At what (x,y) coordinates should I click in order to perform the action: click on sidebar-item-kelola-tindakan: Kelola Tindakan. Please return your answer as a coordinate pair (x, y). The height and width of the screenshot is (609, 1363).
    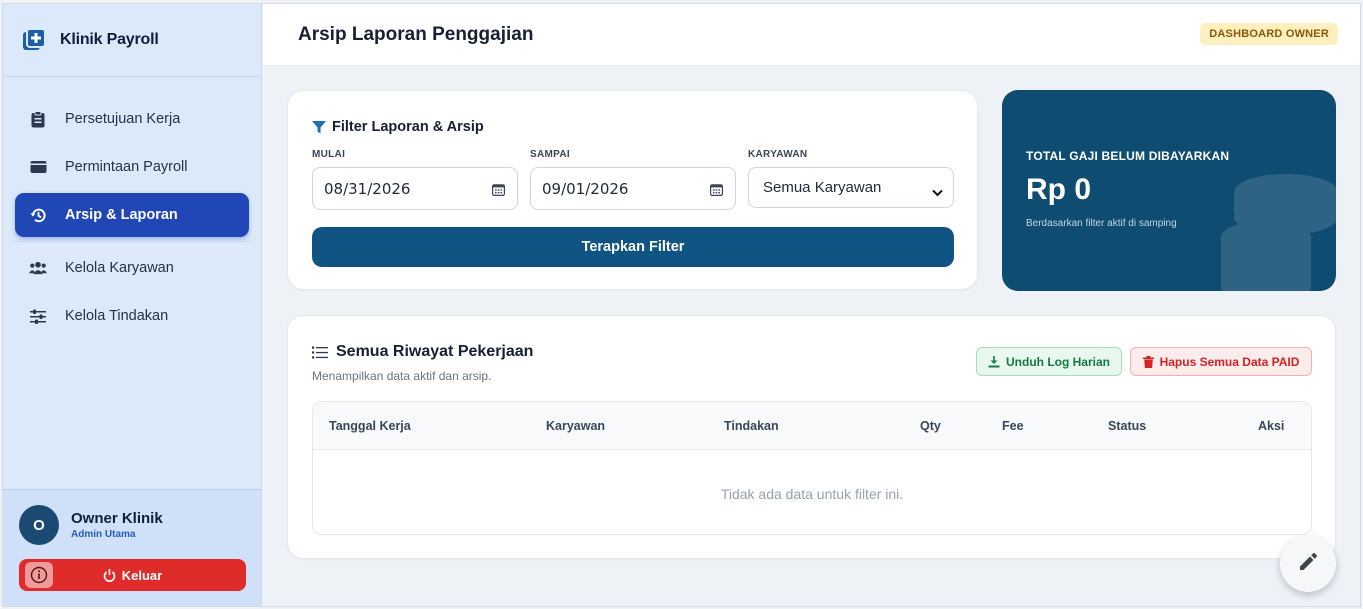
    Looking at the image, I should click on (132, 316).